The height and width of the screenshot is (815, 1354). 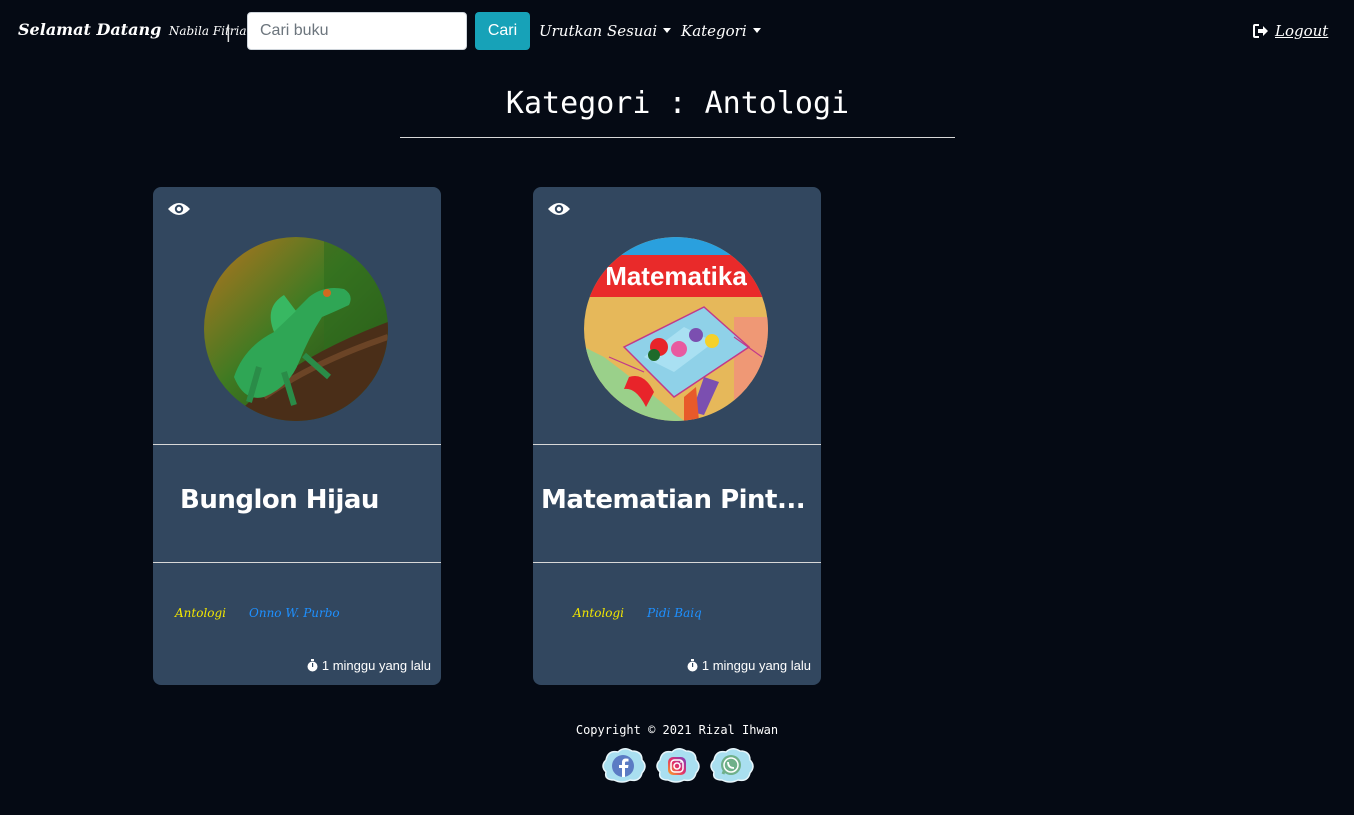 I want to click on category-dropdown: Kategori, so click(x=721, y=31).